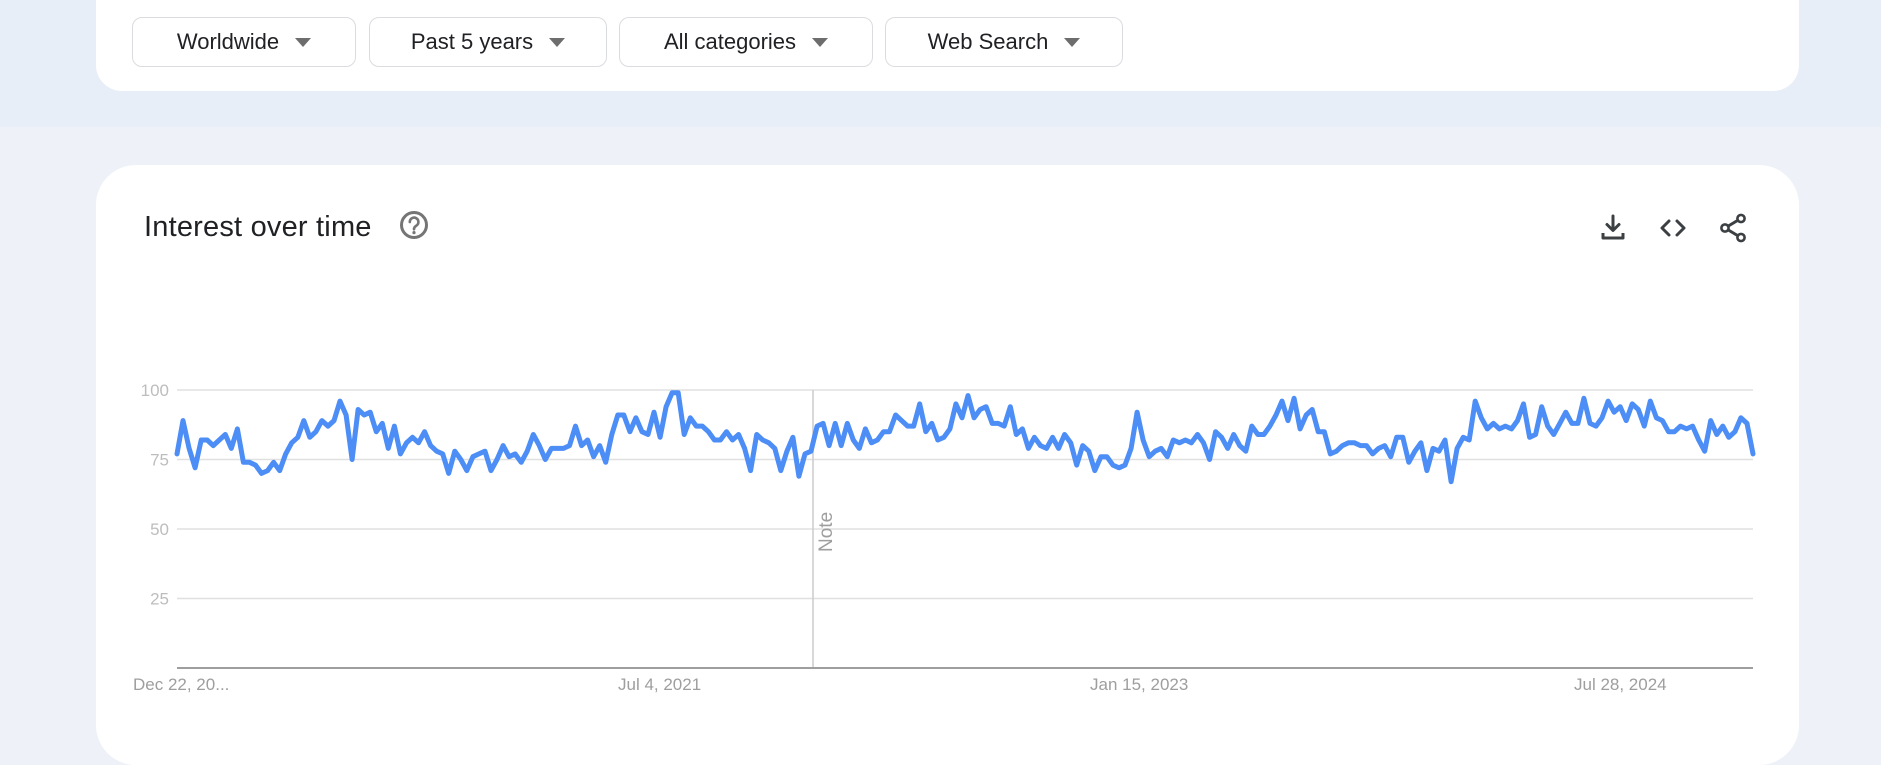  Describe the element at coordinates (1620, 684) in the screenshot. I see `x-tick-label: Jul 28, 2024` at that location.